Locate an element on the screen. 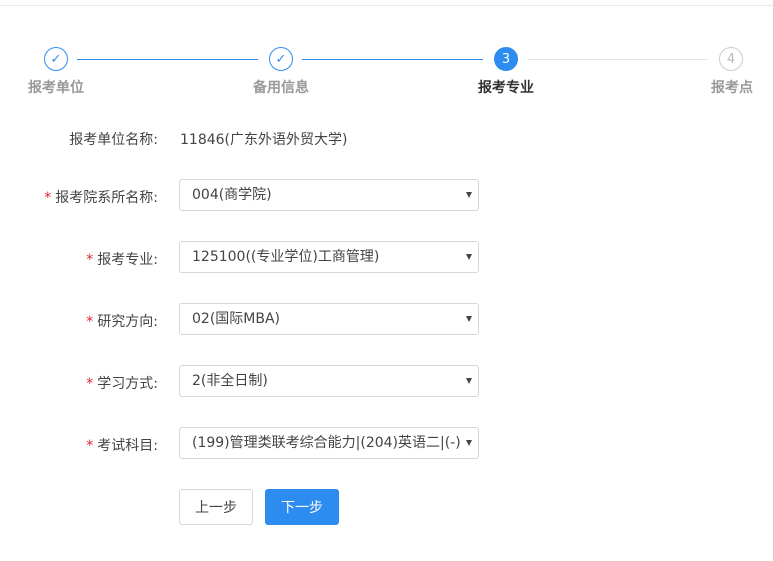 The image size is (773, 561). direction-selected-value: 02(国际MBA) is located at coordinates (236, 319).